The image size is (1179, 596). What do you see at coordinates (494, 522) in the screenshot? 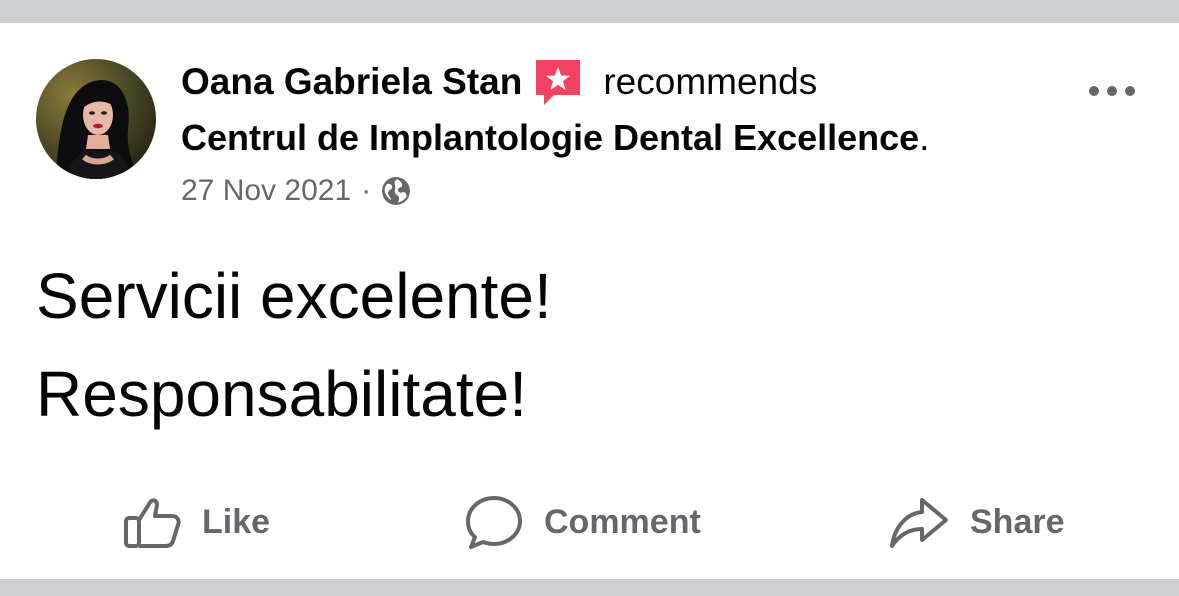
I see `comment-bubble-icon` at bounding box center [494, 522].